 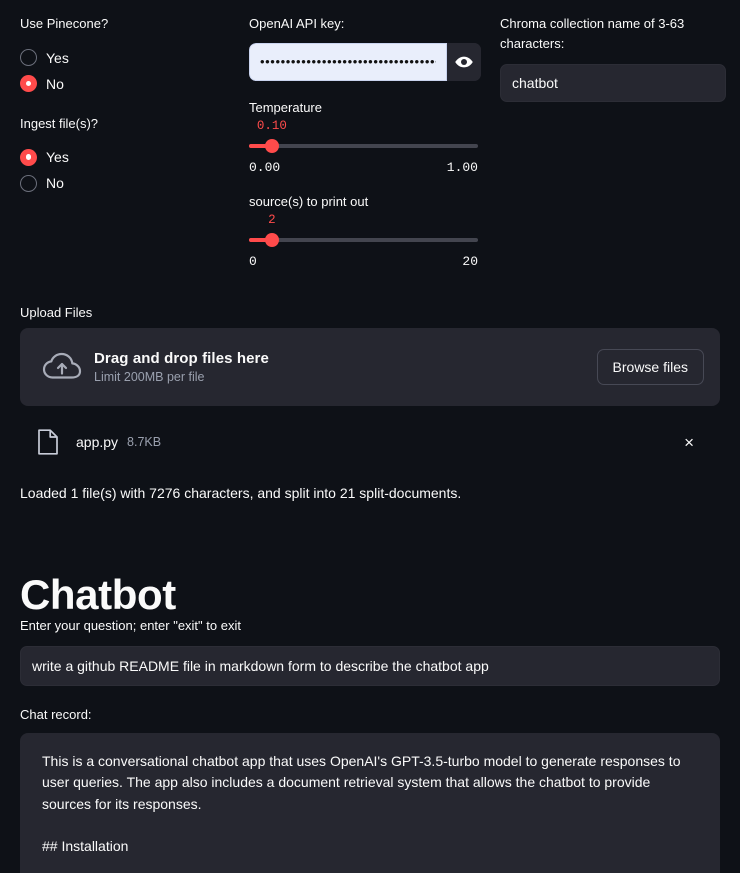 I want to click on temperature-slider-block: Temperature 0.10 0.00 1.00, so click(x=363, y=137).